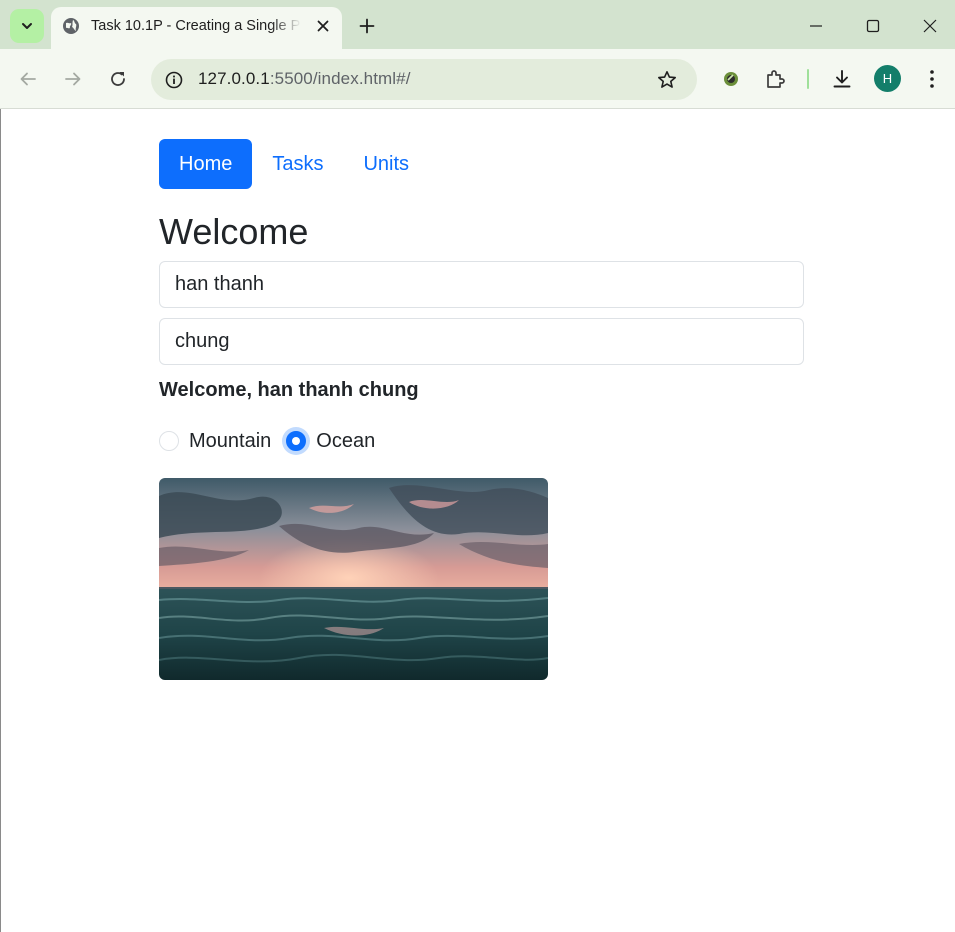  What do you see at coordinates (873, 26) in the screenshot?
I see `maximize-icon` at bounding box center [873, 26].